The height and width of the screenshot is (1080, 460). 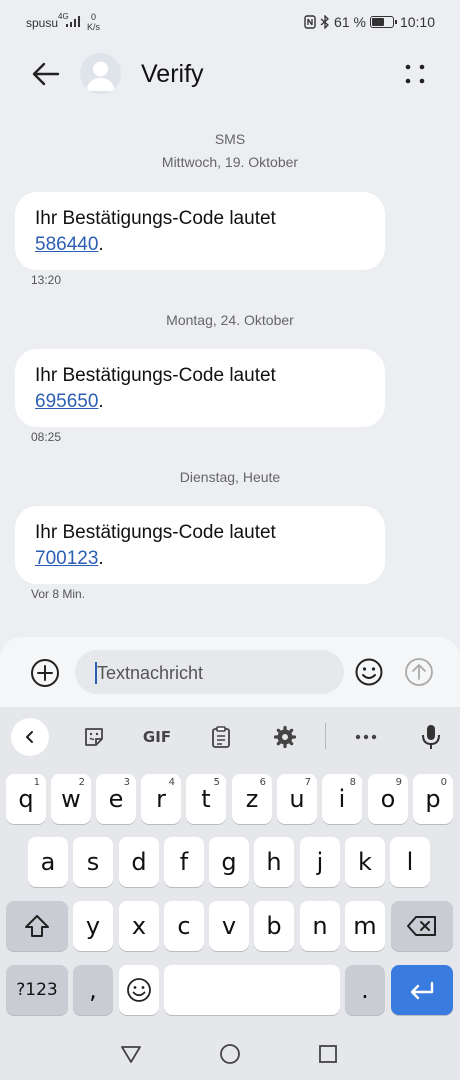 What do you see at coordinates (172, 74) in the screenshot?
I see `contact-name: Verify` at bounding box center [172, 74].